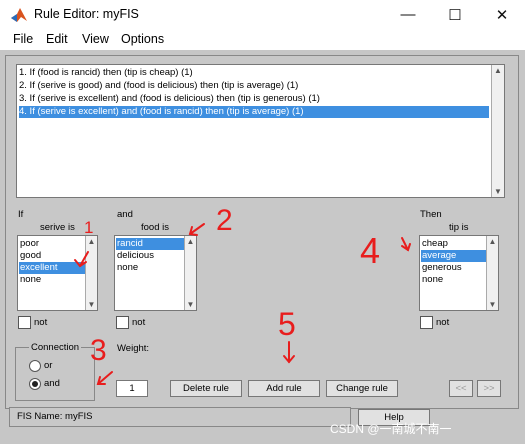 The width and height of the screenshot is (525, 444). Describe the element at coordinates (262, 39) in the screenshot. I see `menu-bar` at that location.